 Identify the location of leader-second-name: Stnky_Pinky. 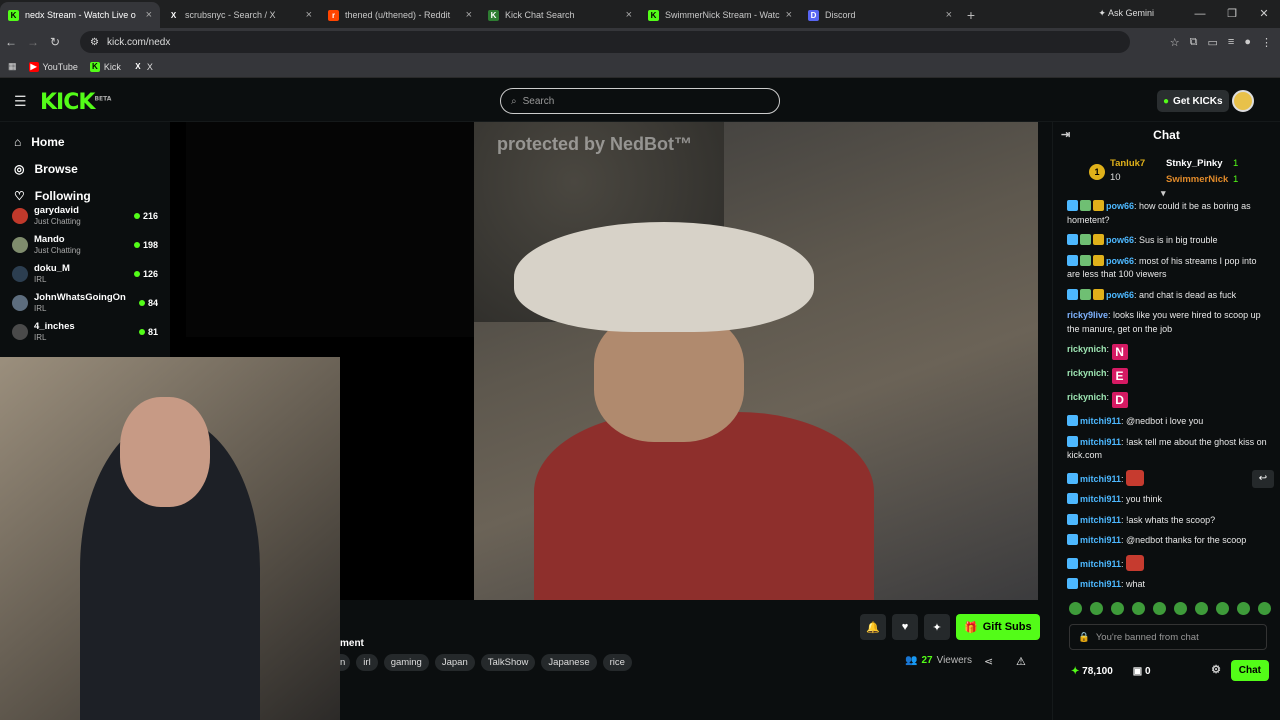
(1194, 163).